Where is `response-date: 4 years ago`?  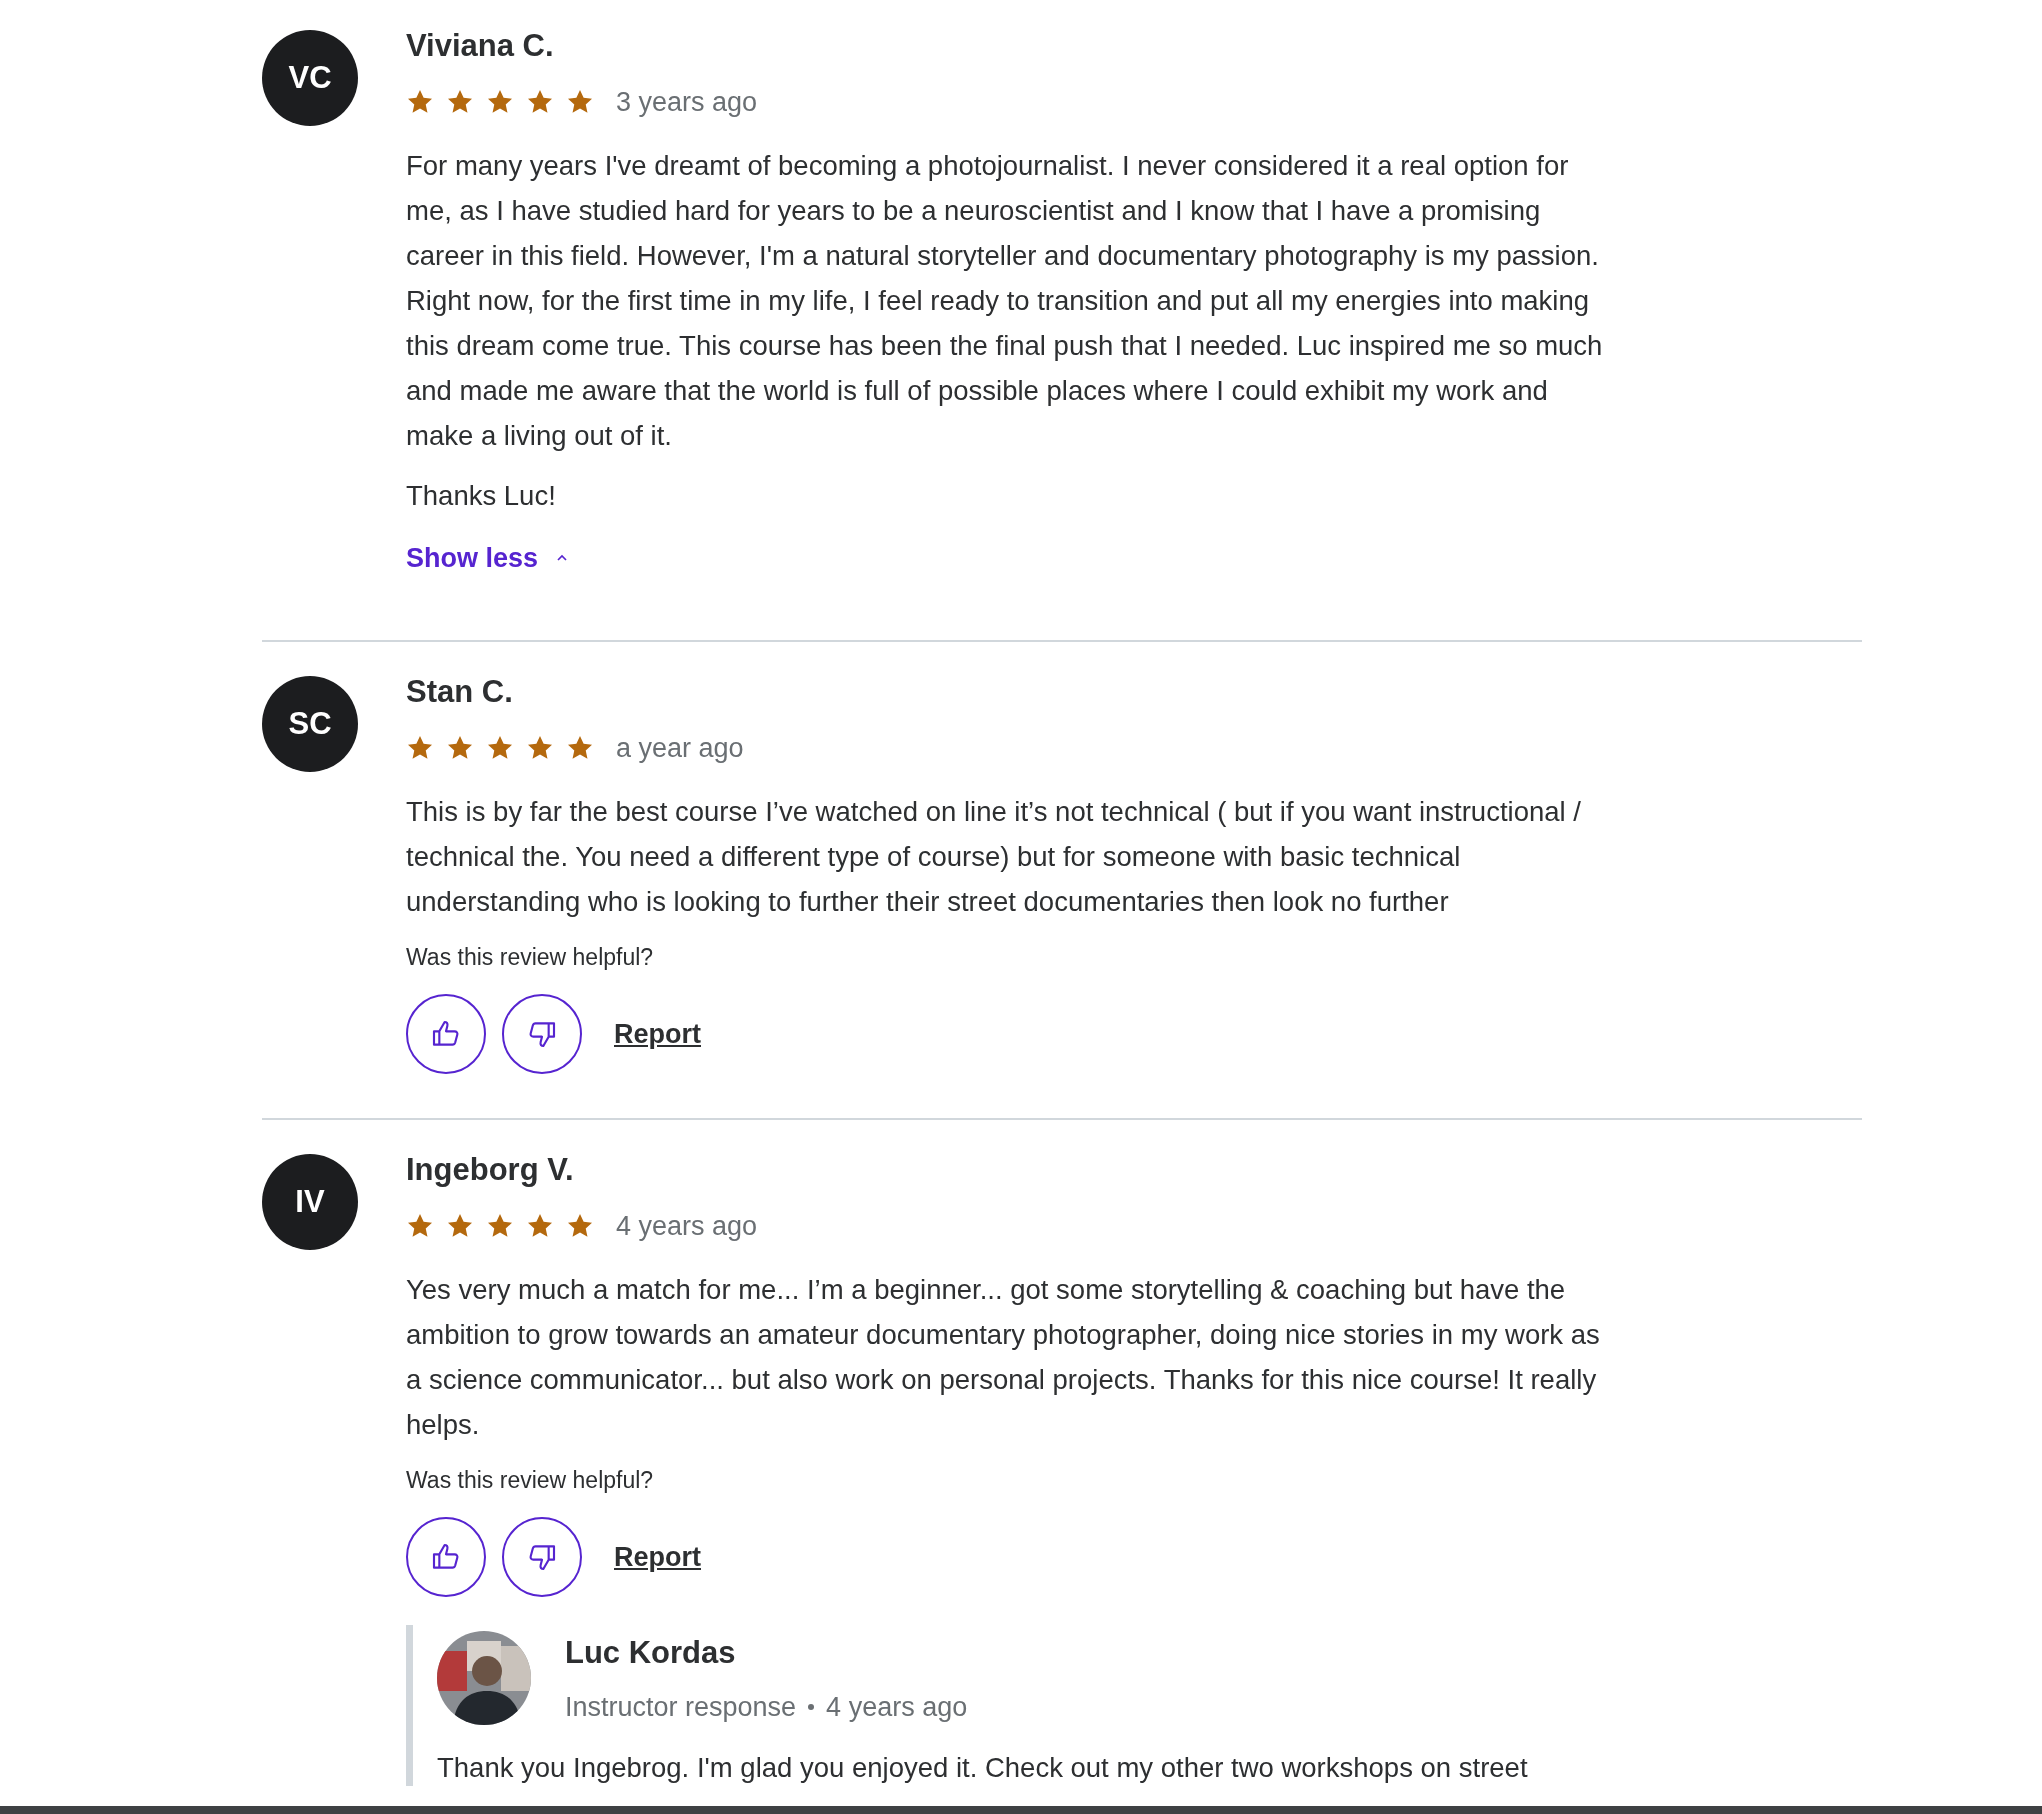 response-date: 4 years ago is located at coordinates (897, 1707).